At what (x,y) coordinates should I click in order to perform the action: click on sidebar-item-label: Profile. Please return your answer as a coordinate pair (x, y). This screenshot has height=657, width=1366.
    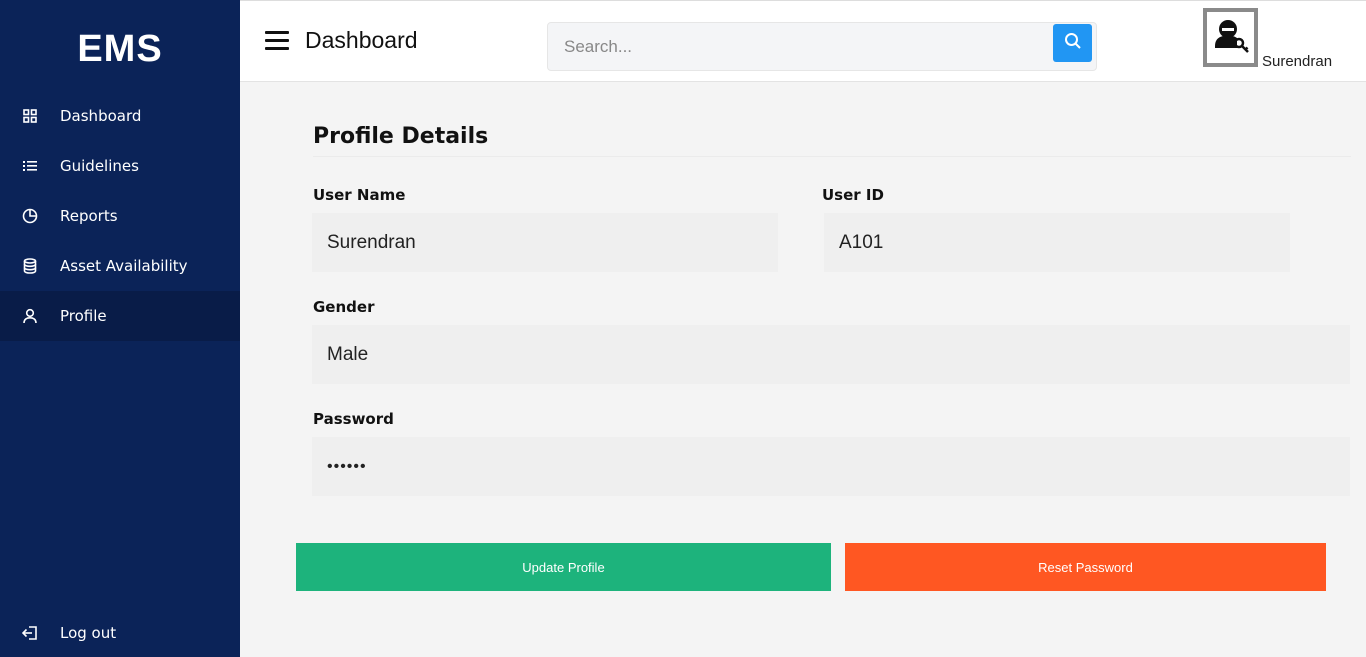
    Looking at the image, I should click on (83, 316).